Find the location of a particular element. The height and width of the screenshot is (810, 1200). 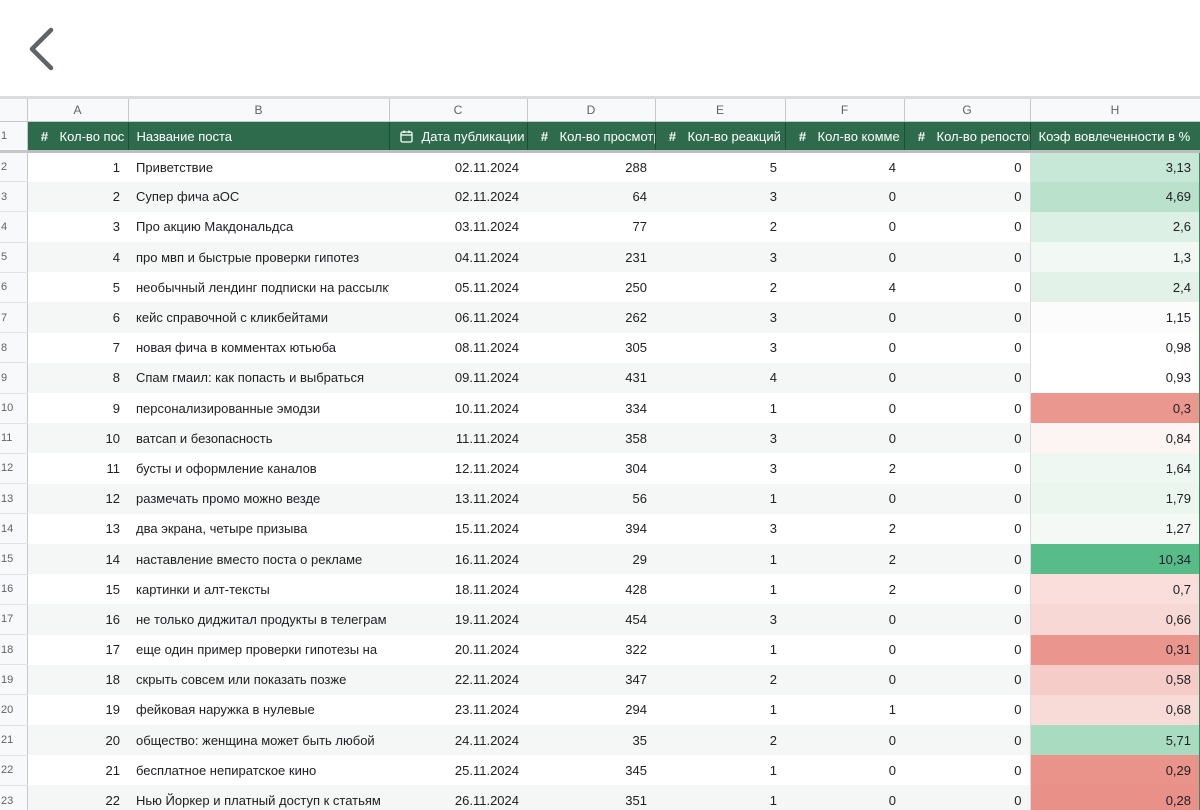

row-number: 18 is located at coordinates (14, 650).